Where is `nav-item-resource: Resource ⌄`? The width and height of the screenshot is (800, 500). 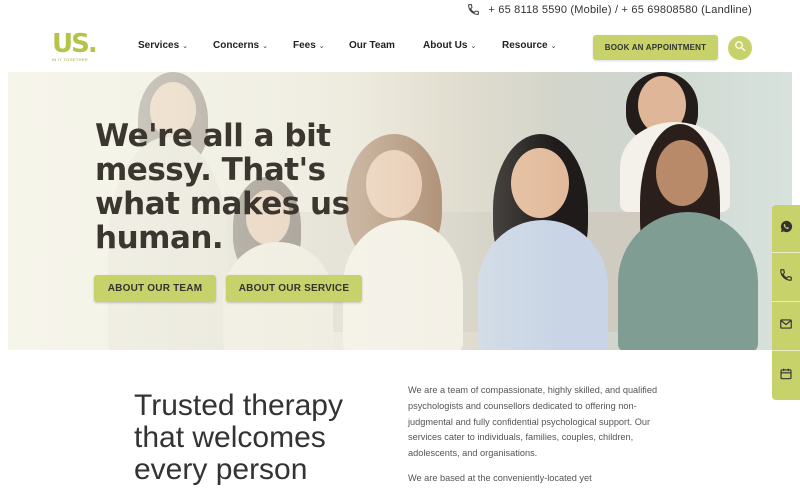 nav-item-resource: Resource ⌄ is located at coordinates (537, 45).